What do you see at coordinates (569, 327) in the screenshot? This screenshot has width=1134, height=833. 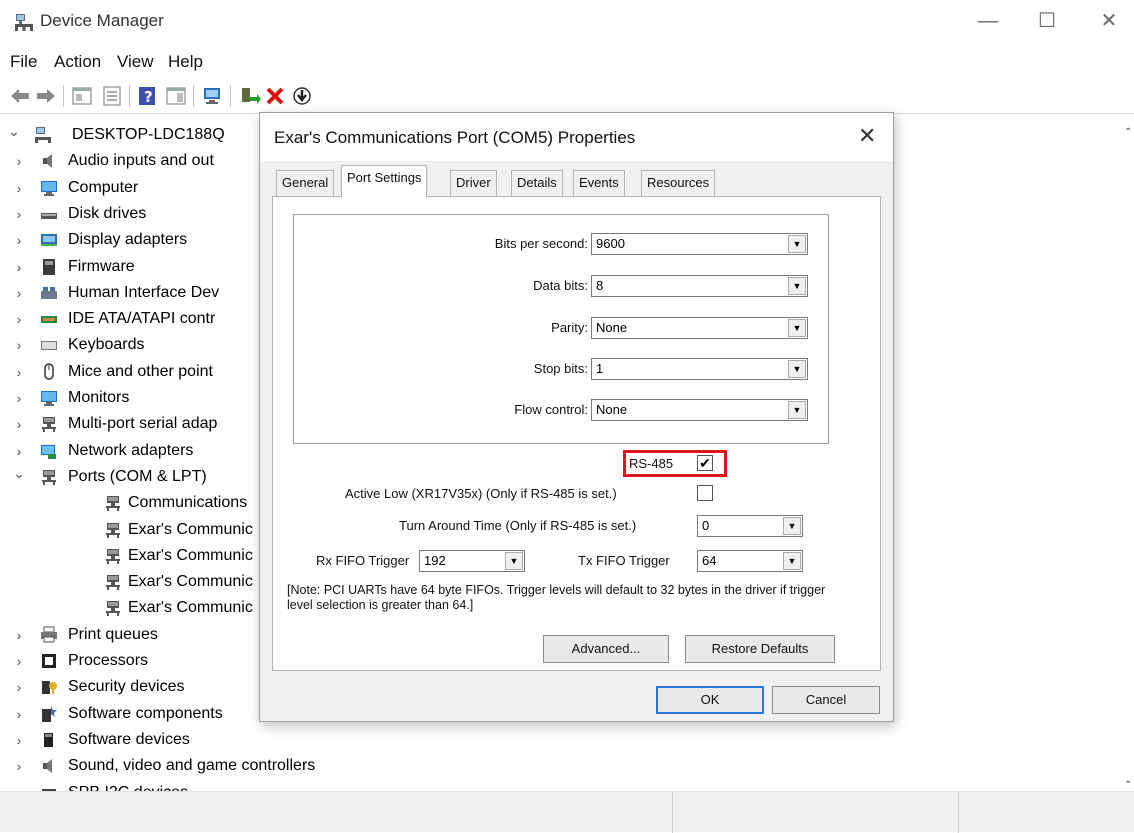 I see `parity-label: Parity:` at bounding box center [569, 327].